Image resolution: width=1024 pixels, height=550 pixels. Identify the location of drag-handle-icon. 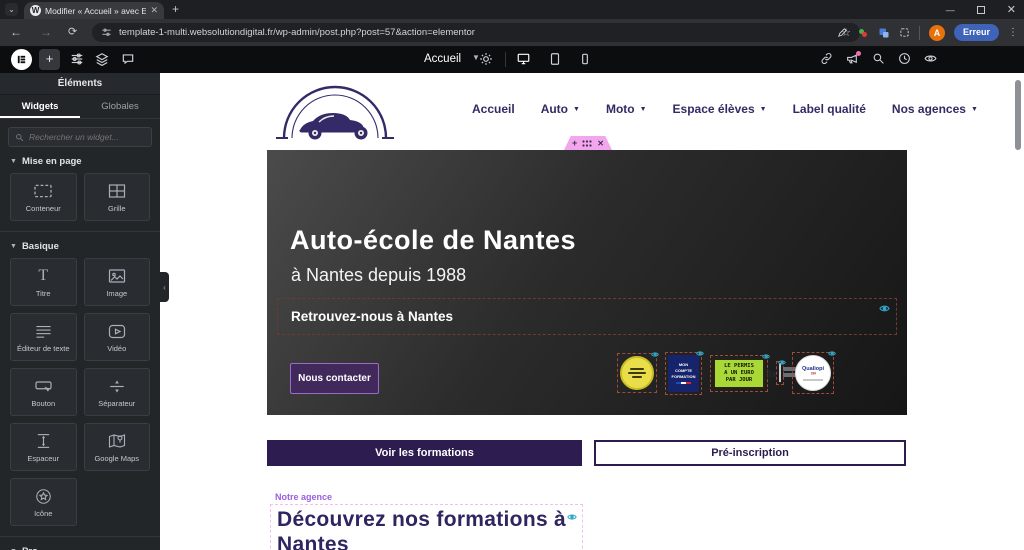
(587, 143).